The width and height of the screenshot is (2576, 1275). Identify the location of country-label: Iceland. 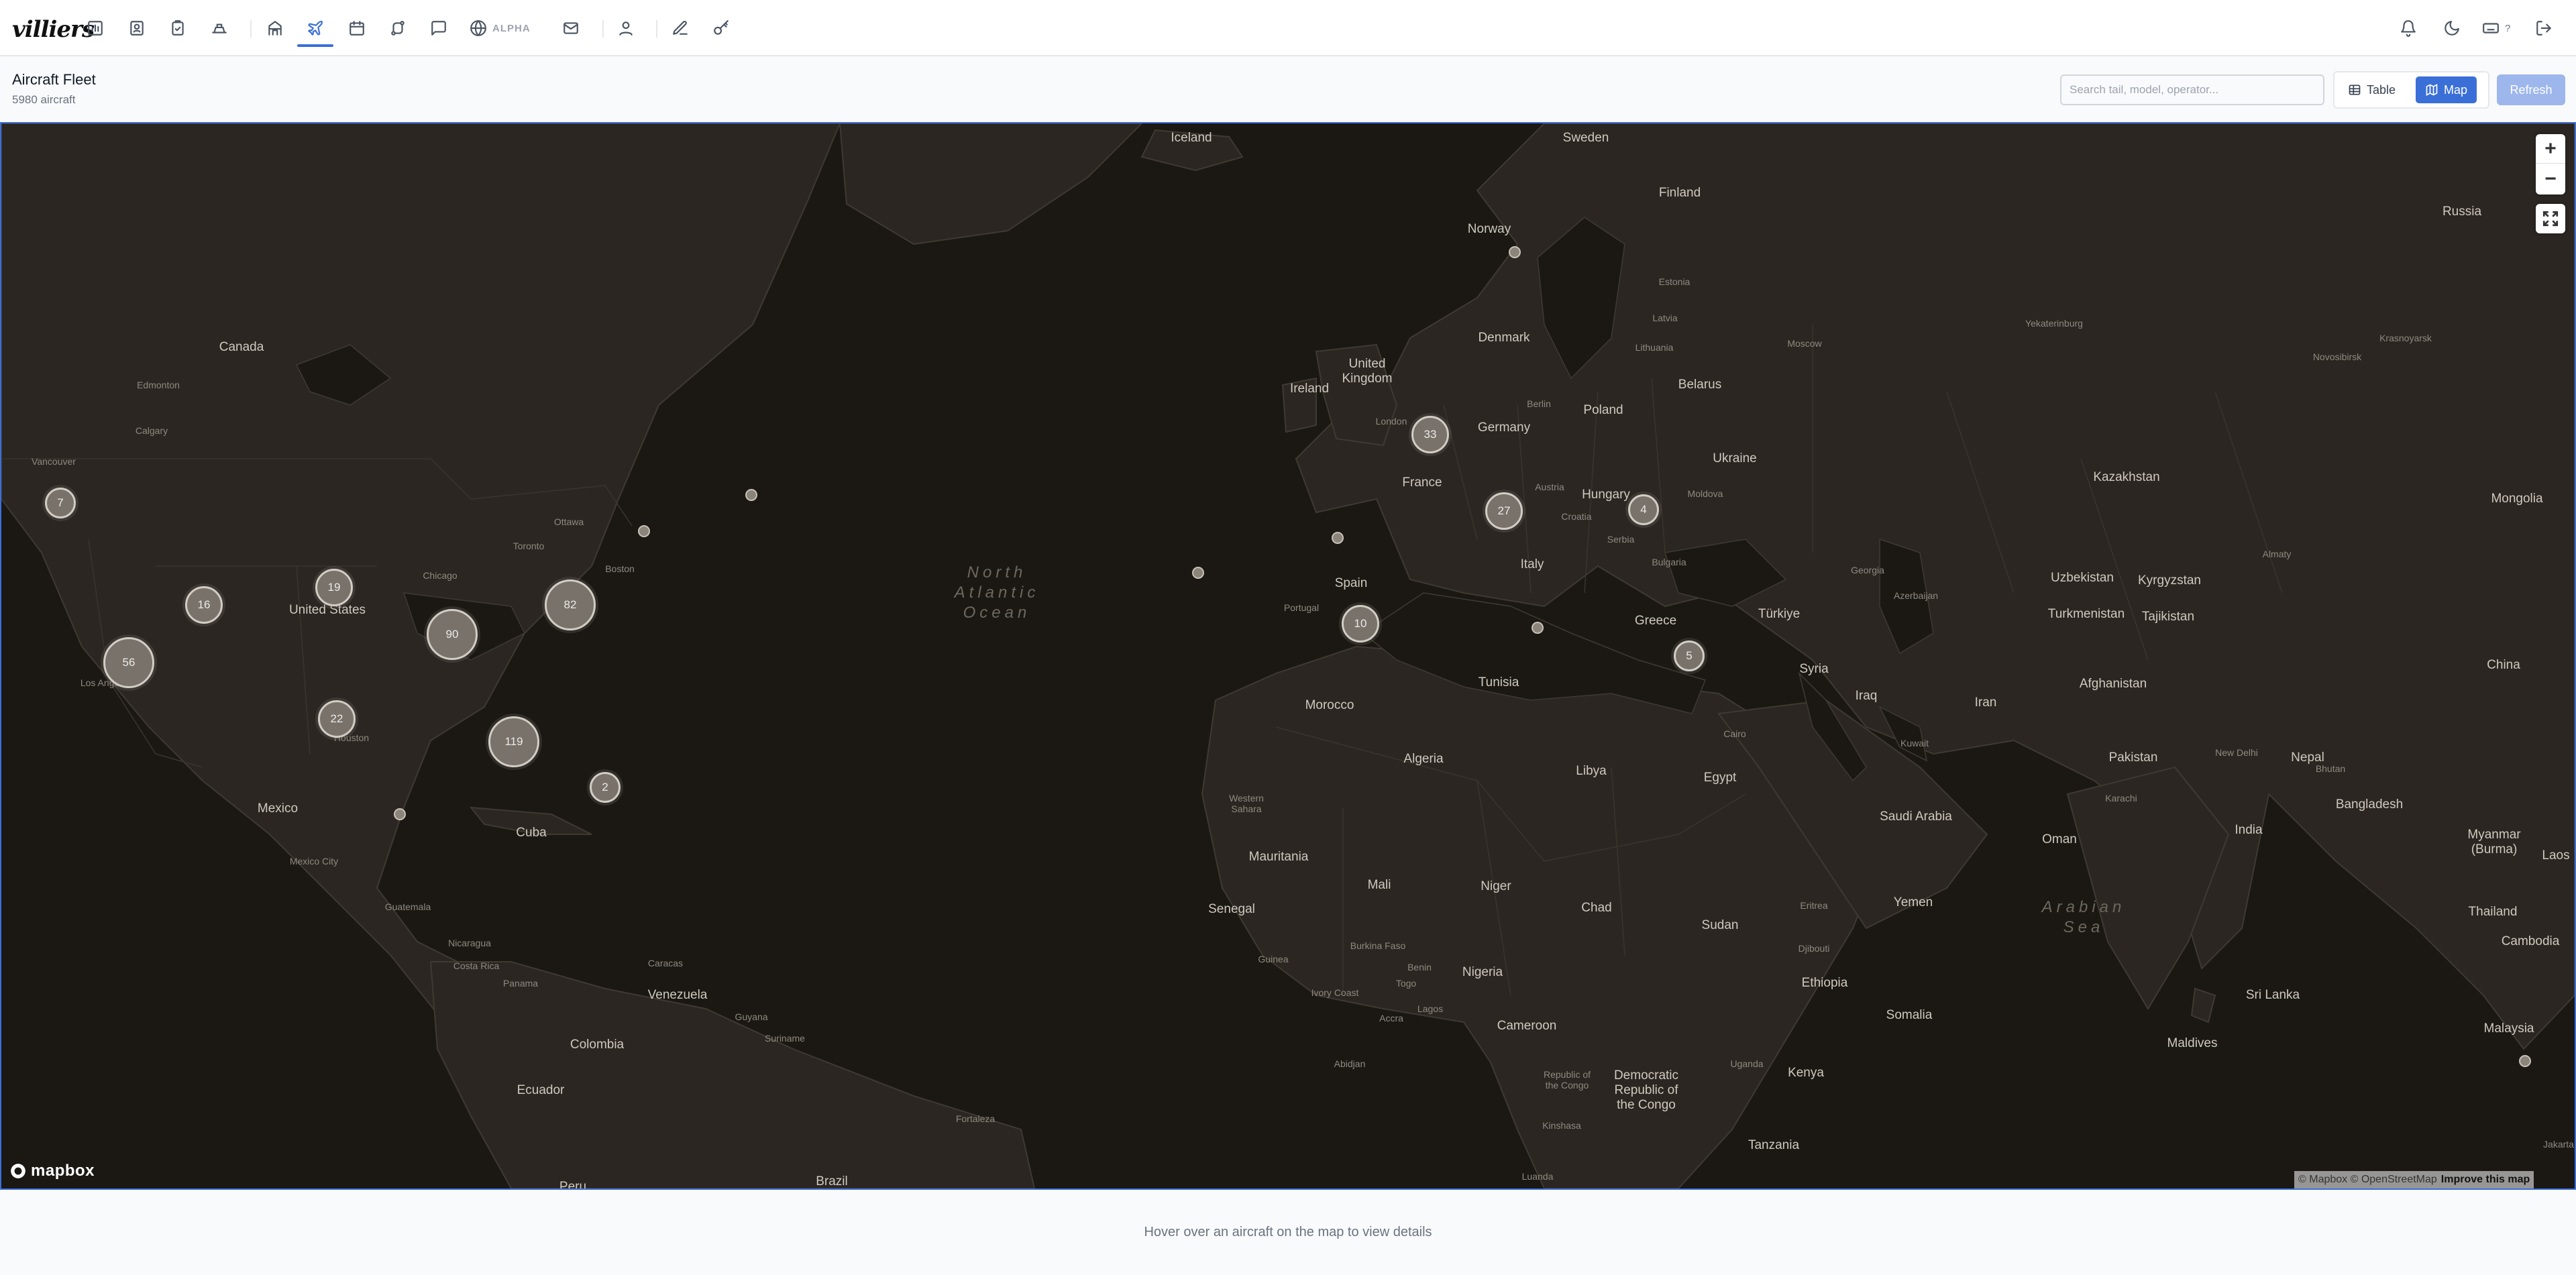
(1191, 138).